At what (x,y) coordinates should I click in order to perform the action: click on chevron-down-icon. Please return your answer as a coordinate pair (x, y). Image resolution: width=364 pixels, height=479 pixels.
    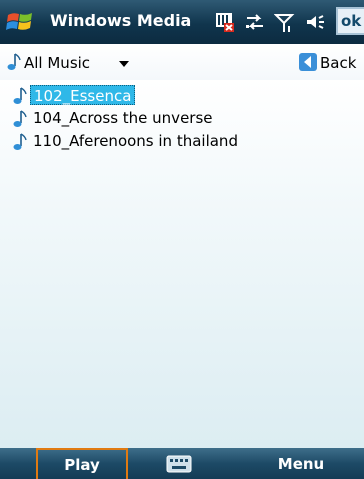
    Looking at the image, I should click on (124, 64).